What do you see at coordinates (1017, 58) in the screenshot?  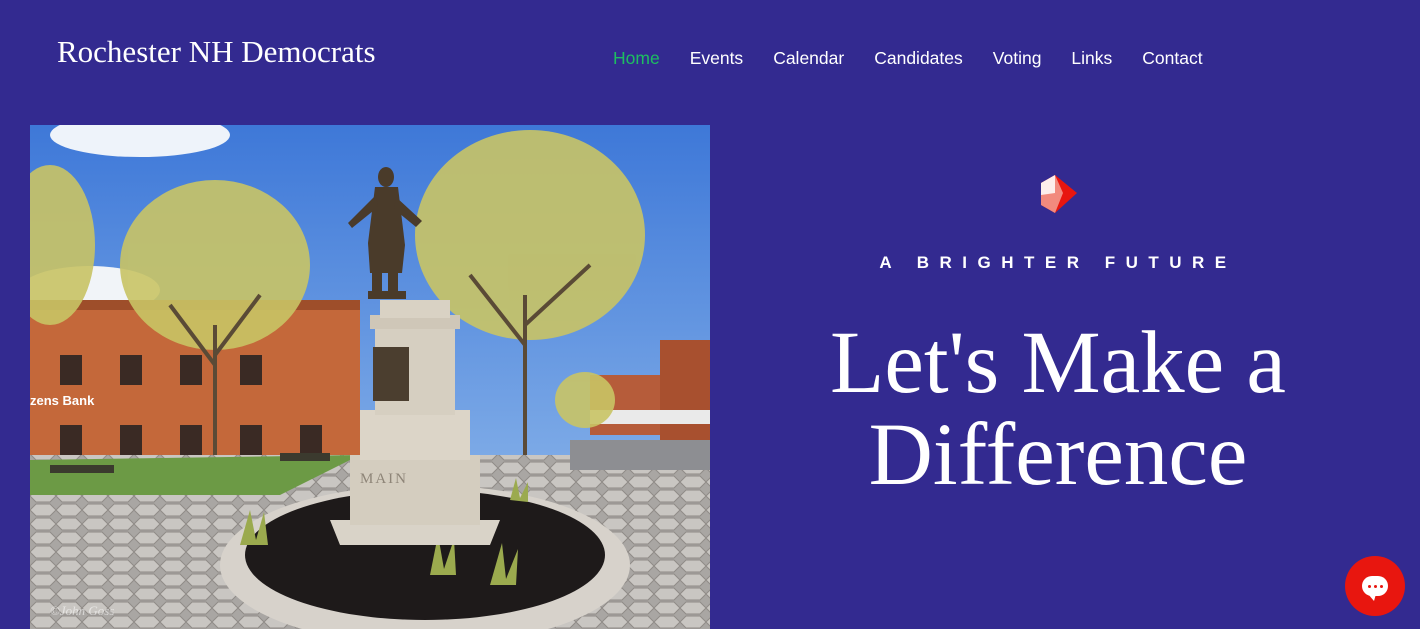 I see `nav-item-voting: Voting` at bounding box center [1017, 58].